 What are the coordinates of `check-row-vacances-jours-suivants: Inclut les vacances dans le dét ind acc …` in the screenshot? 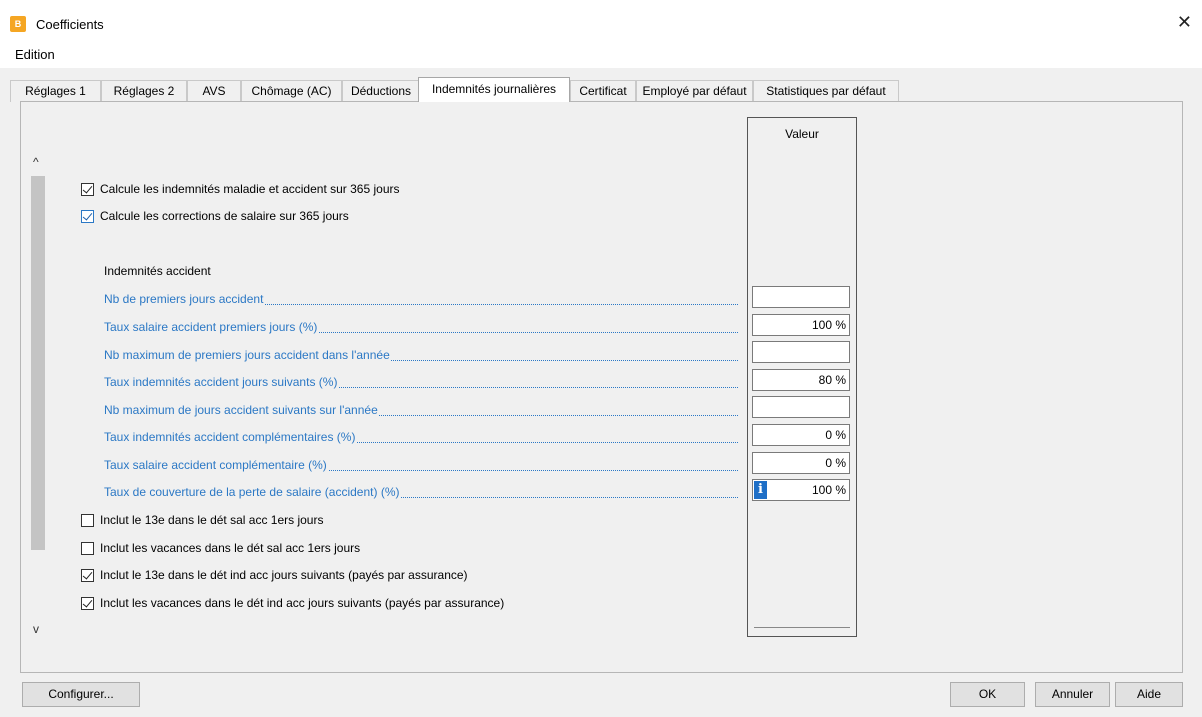 It's located at (292, 603).